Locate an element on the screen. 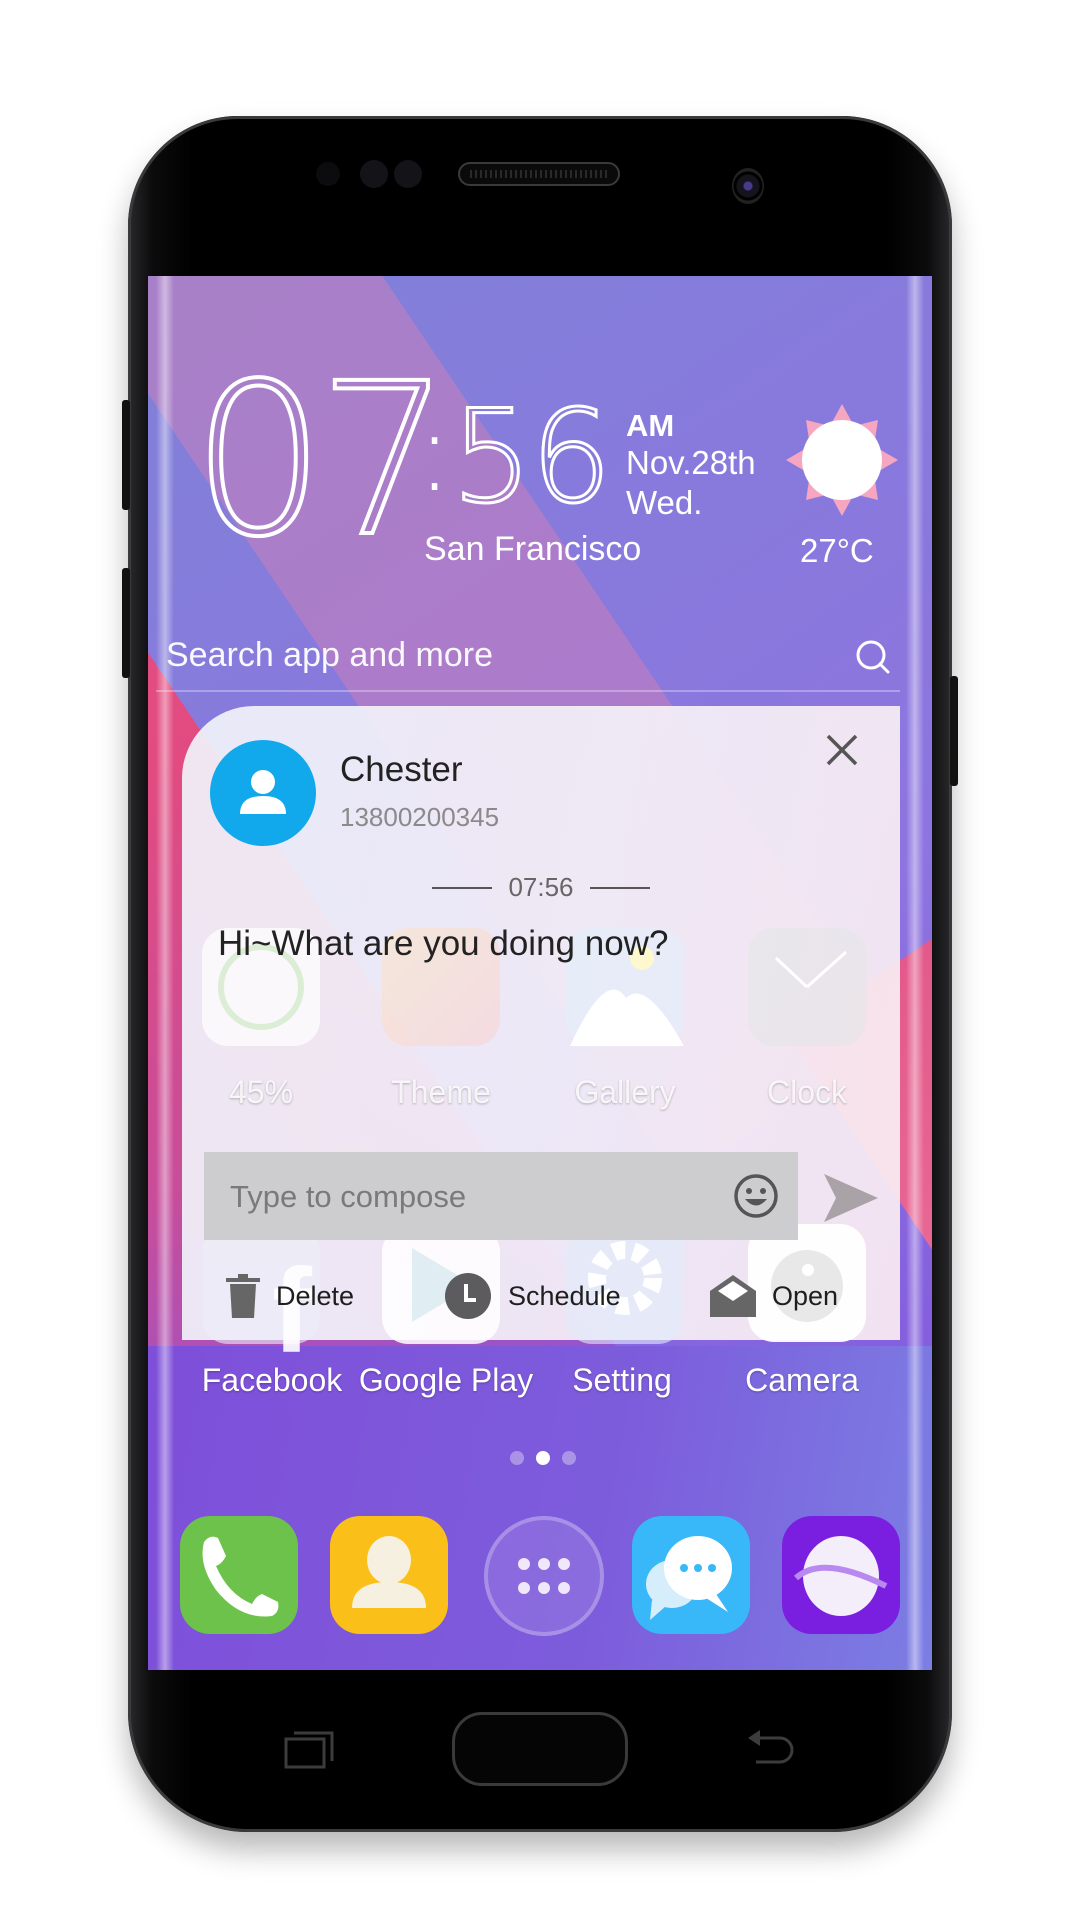  dock-messages is located at coordinates (691, 1575).